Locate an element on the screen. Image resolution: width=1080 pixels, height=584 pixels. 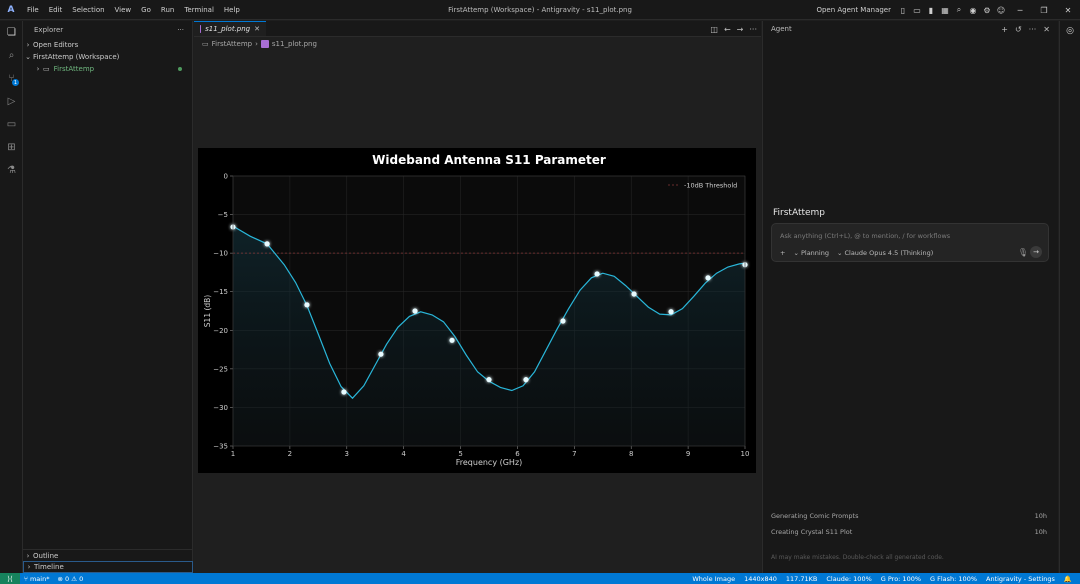
close-tab-icon: ✕ is located at coordinates (257, 29).